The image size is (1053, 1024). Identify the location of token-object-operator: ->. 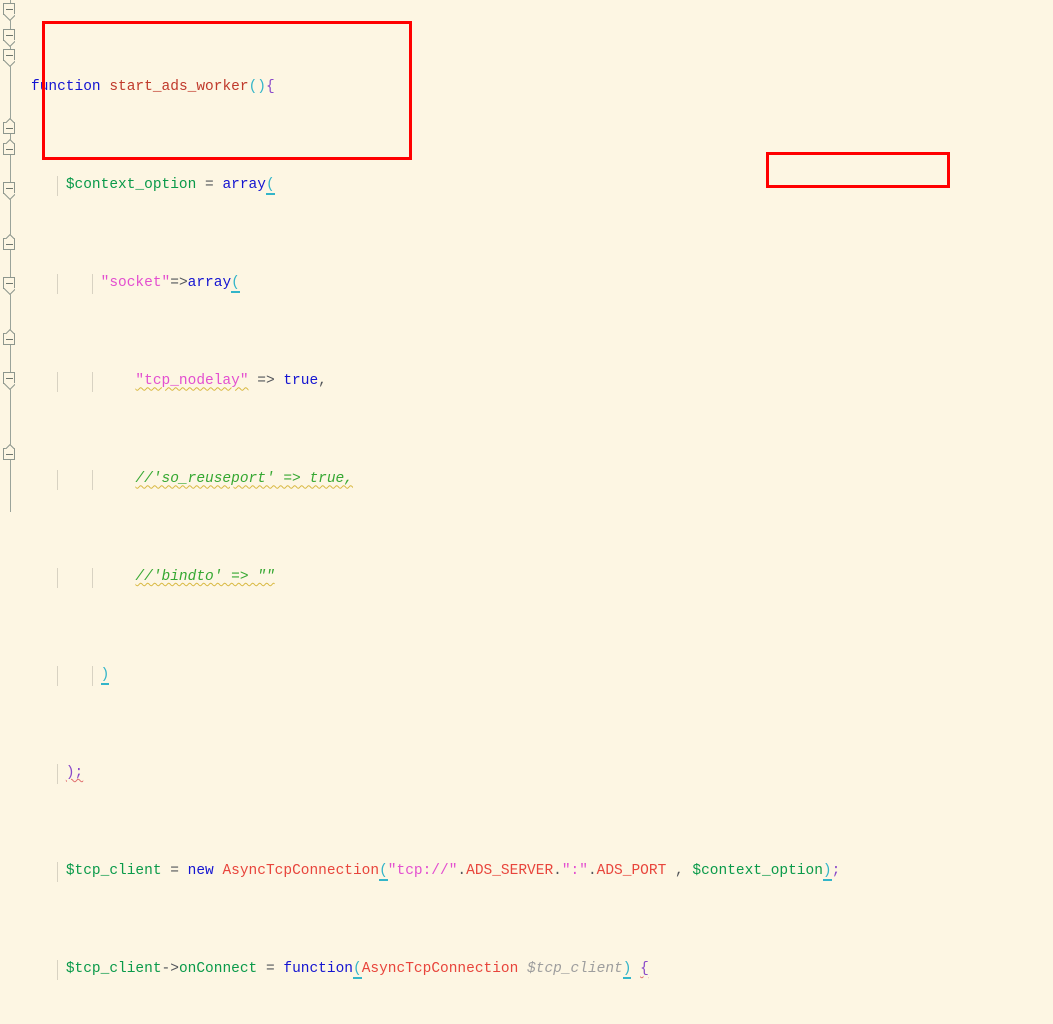
(170, 969).